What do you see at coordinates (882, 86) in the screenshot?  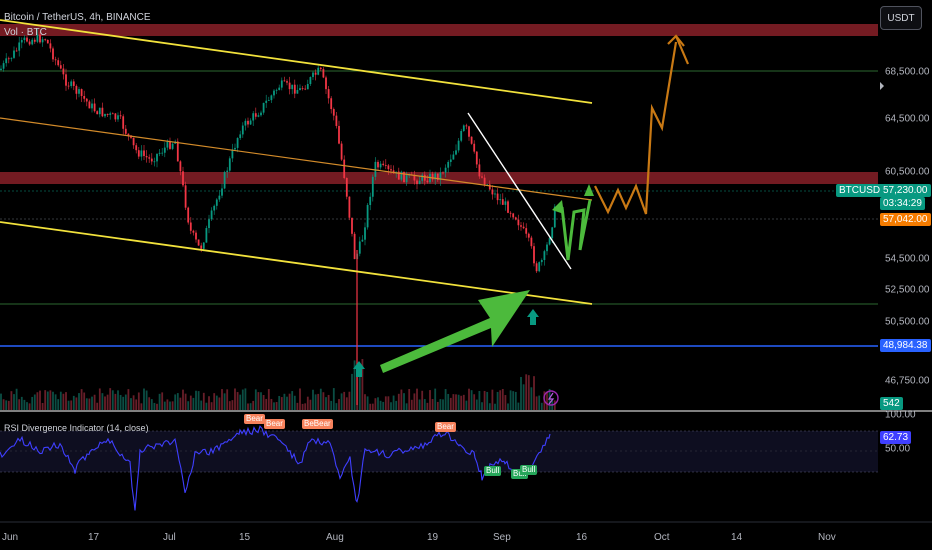 I see `price-axis-marker` at bounding box center [882, 86].